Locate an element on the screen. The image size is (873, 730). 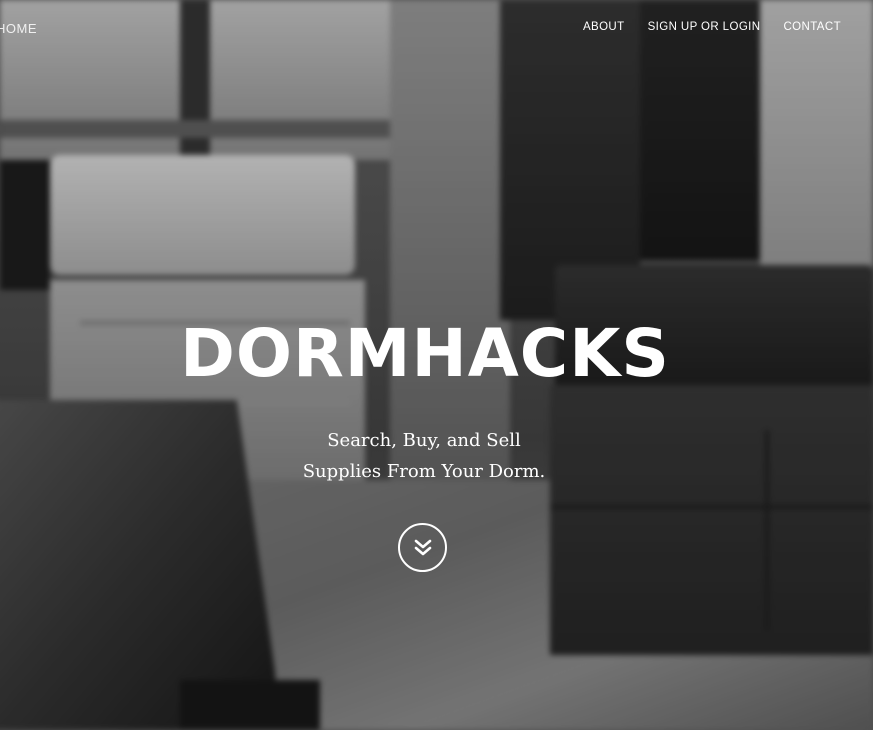
scroll-down-button is located at coordinates (422, 547).